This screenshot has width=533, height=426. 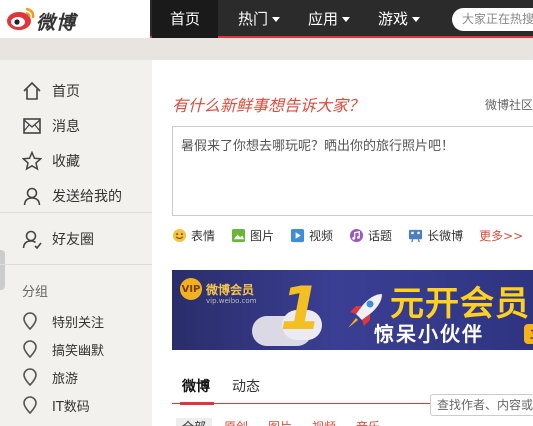 I want to click on feed-search-input: 查找作者、内容或, so click(x=481, y=405).